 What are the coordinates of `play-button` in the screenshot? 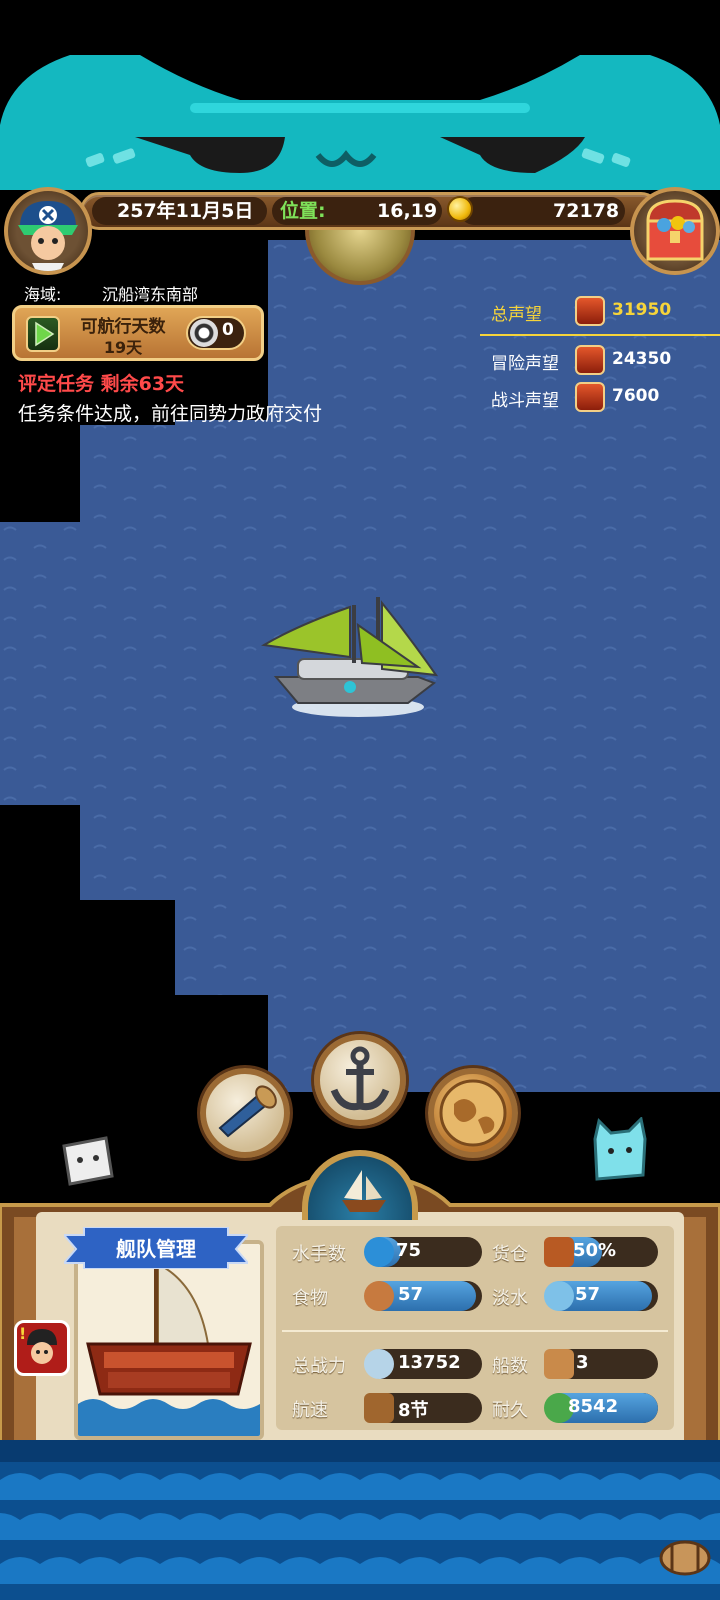 It's located at (43, 334).